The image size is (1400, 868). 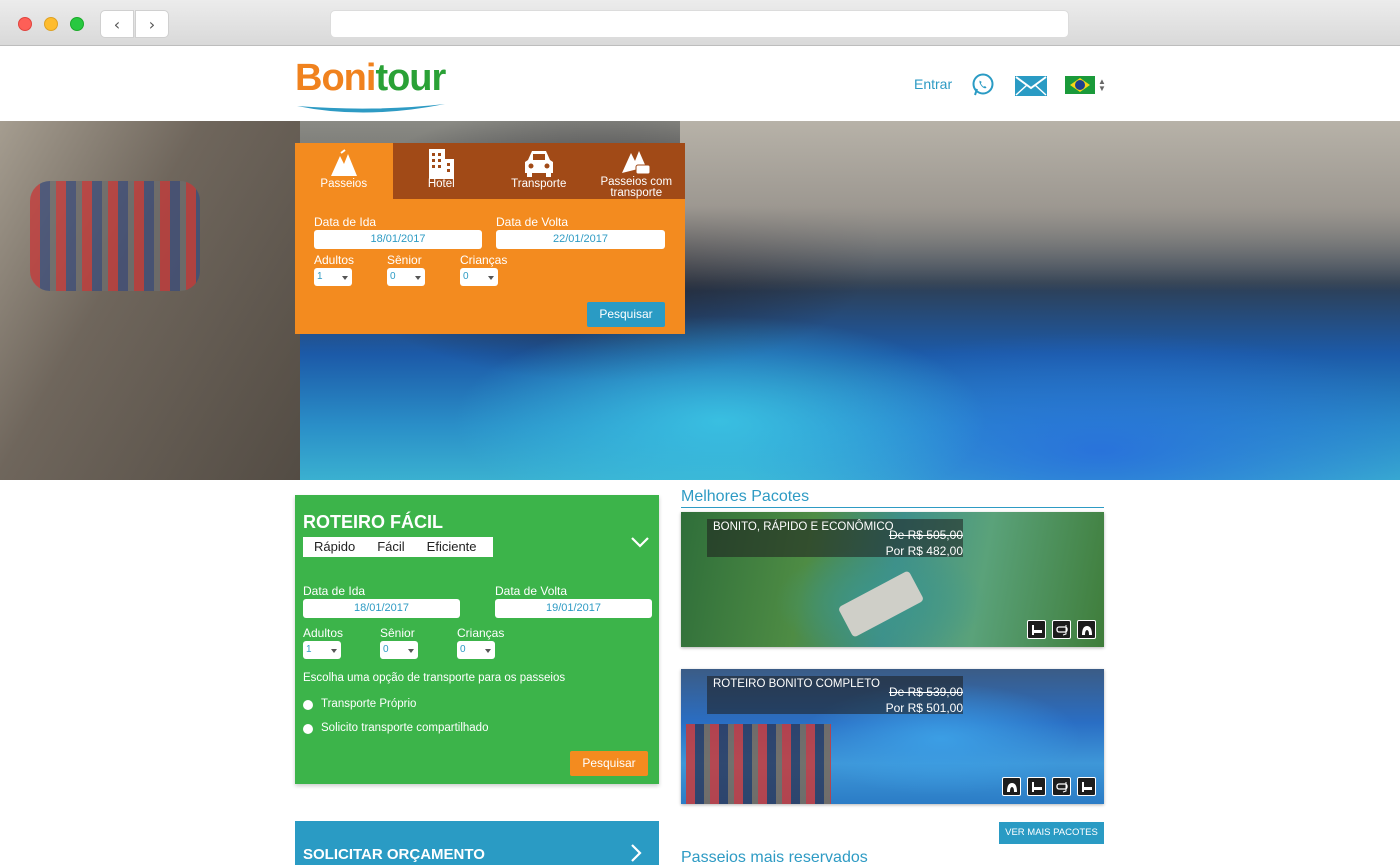 I want to click on radio-shared-transport, so click(x=308, y=729).